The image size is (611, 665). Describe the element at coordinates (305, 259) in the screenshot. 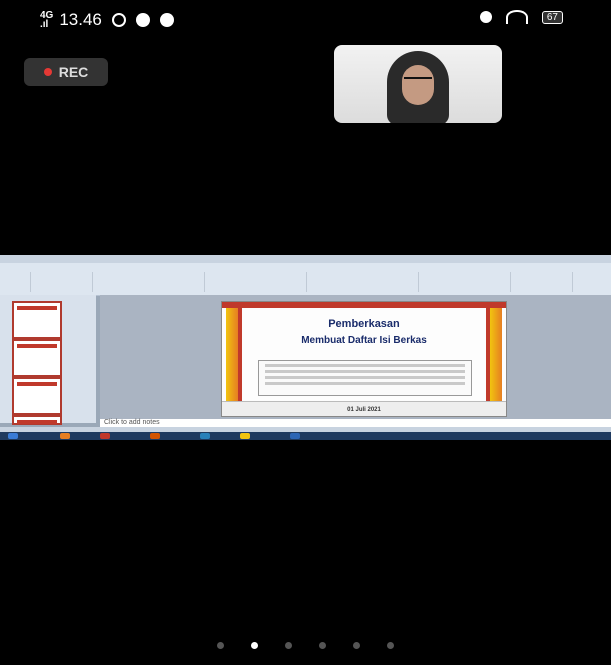

I see `powerpoint-title-bar` at that location.